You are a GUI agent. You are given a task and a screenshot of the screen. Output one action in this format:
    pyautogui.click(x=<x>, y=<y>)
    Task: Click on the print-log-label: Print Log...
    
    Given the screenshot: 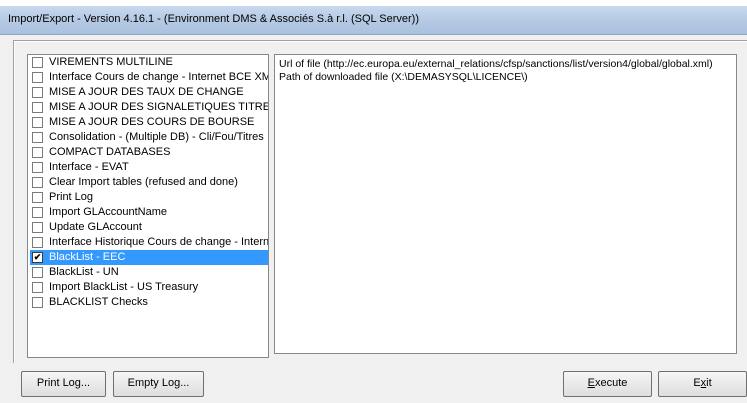 What is the action you would take?
    pyautogui.click(x=63, y=383)
    